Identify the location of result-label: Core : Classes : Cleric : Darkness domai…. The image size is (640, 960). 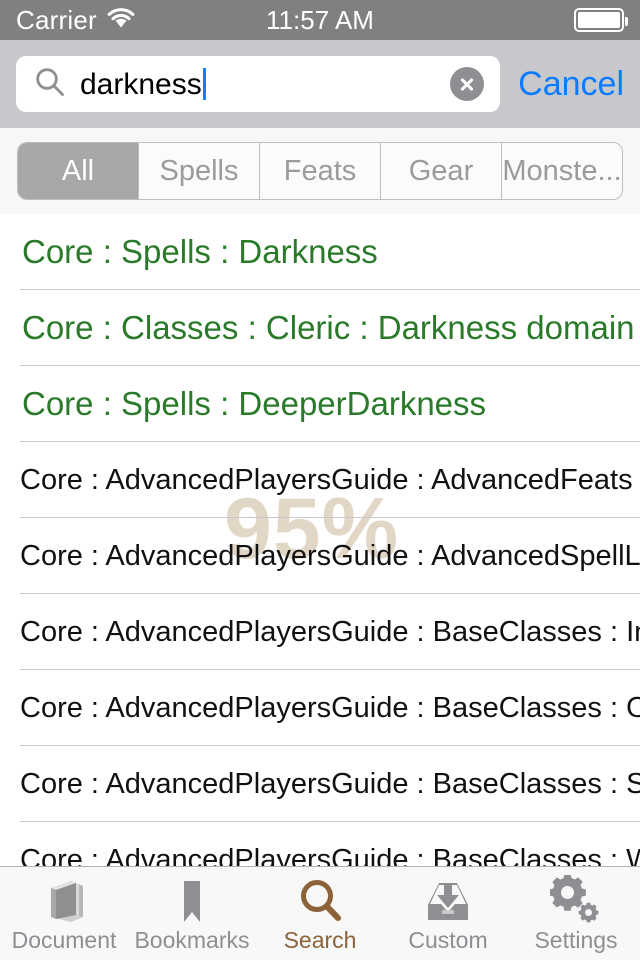
(328, 327).